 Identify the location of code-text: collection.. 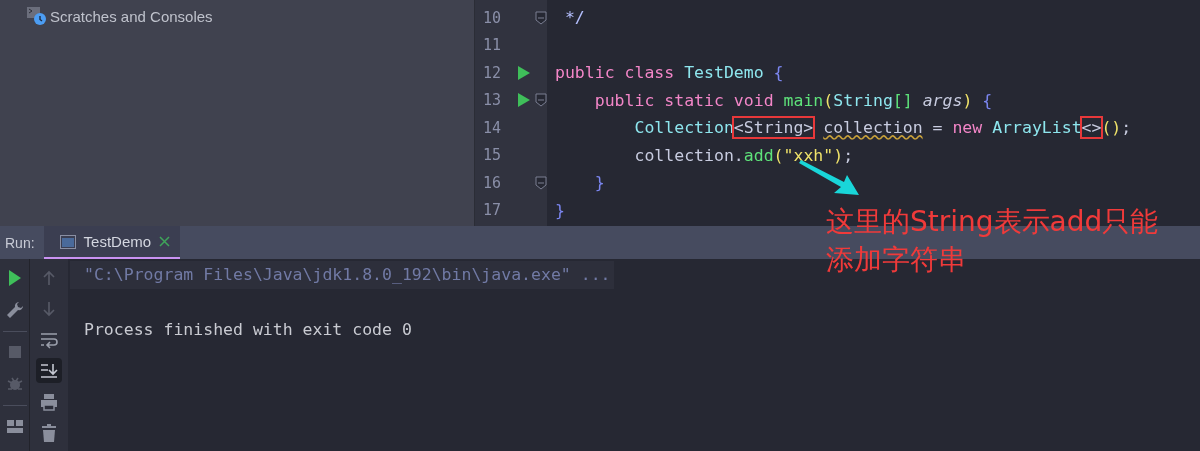
(689, 155).